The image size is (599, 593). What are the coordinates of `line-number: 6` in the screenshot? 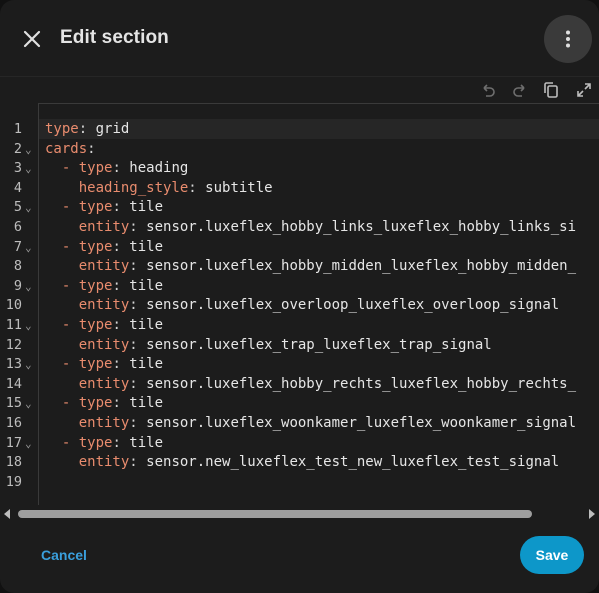 It's located at (17, 227).